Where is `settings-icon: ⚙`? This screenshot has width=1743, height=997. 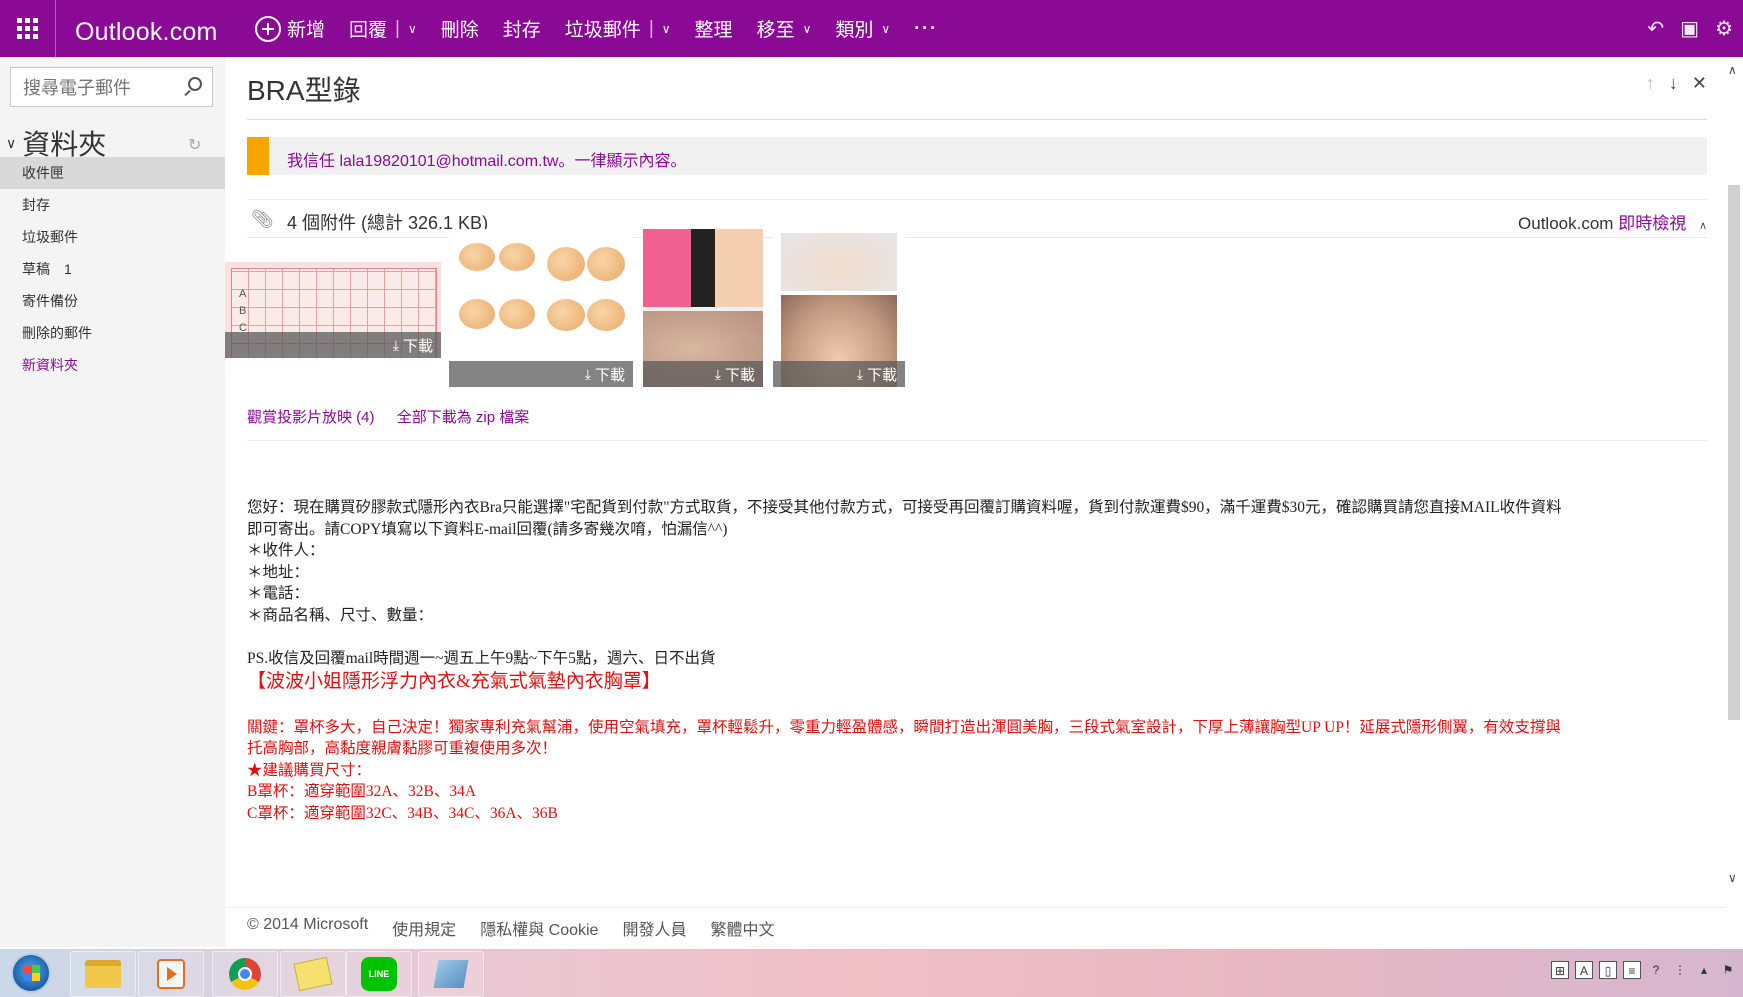 settings-icon: ⚙ is located at coordinates (1724, 28).